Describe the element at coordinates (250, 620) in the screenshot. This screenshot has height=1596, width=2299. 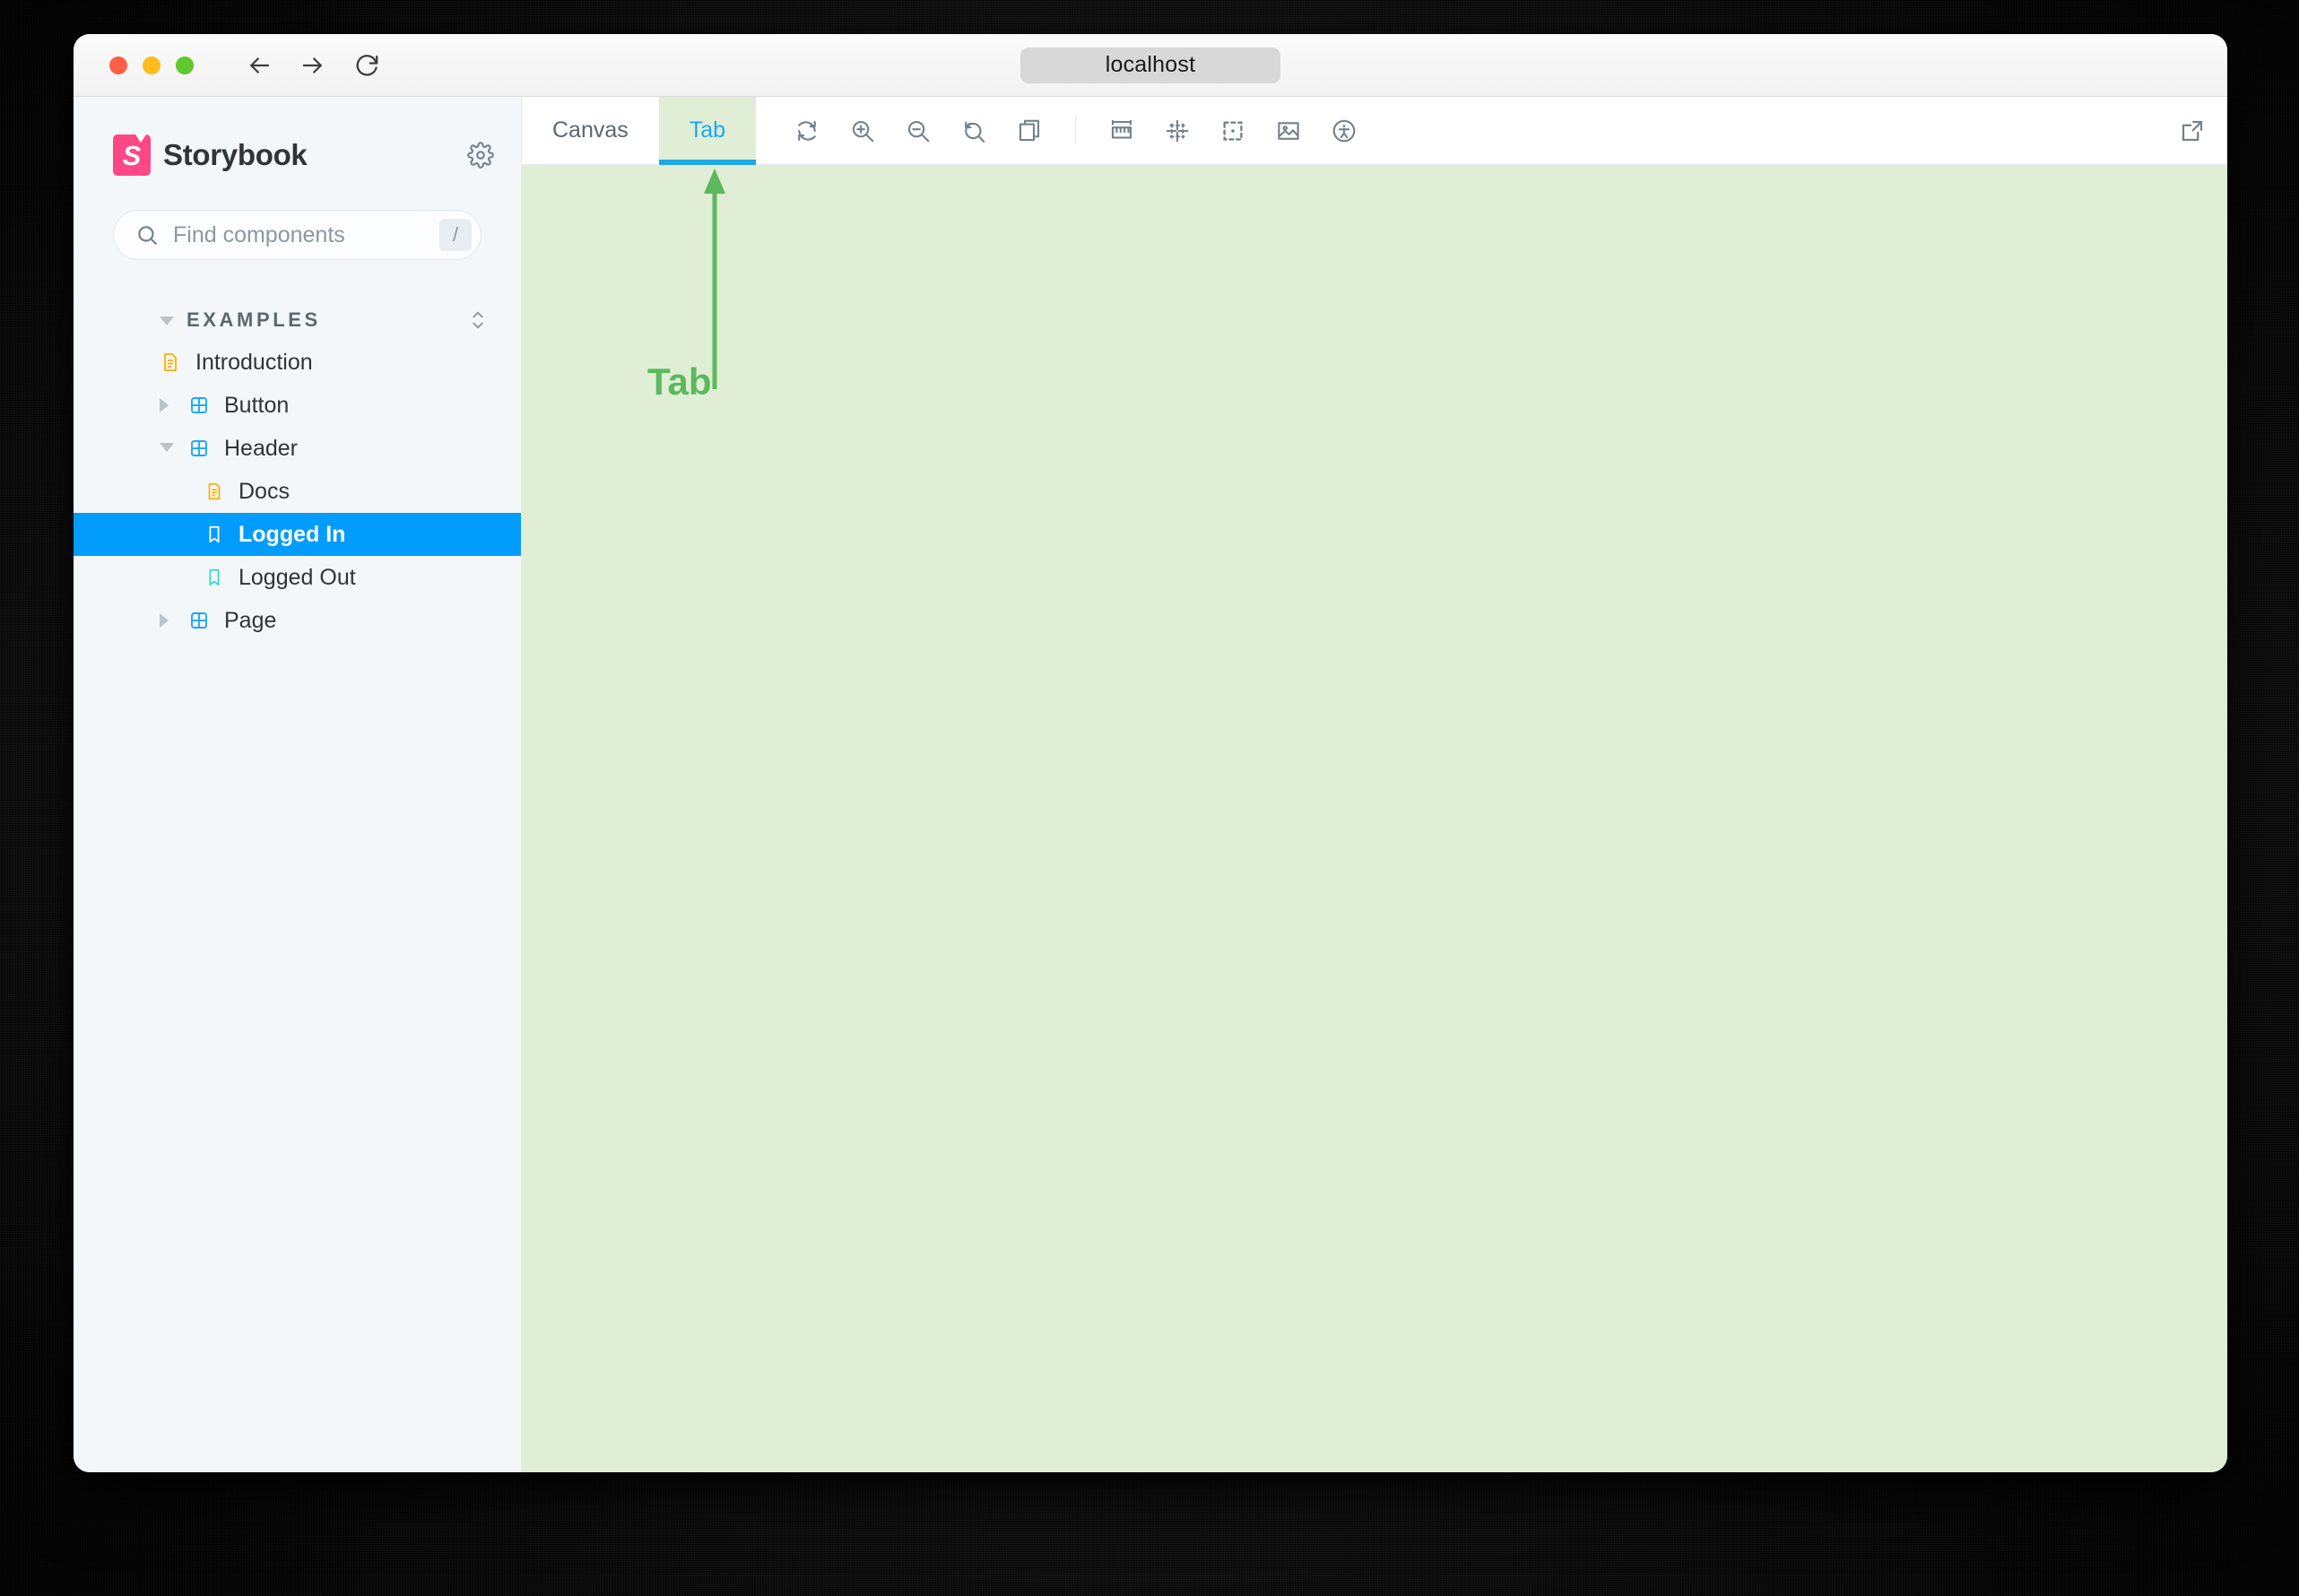
I see `sidebar-item-label: Page` at that location.